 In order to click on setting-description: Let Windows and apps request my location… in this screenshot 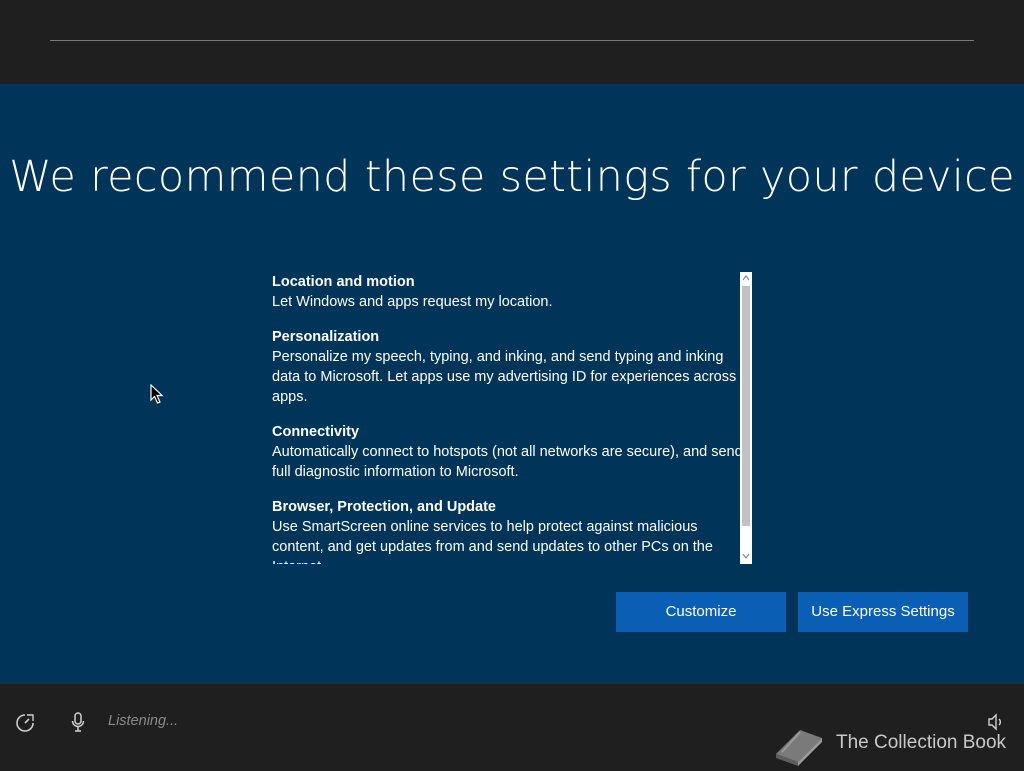, I will do `click(412, 302)`.